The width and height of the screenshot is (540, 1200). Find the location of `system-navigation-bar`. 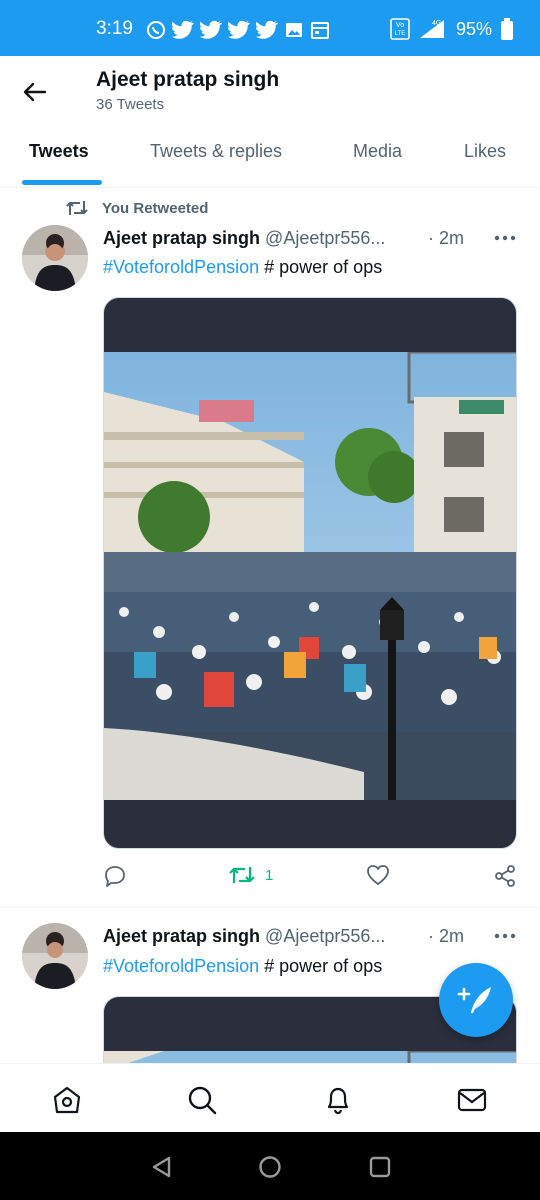

system-navigation-bar is located at coordinates (270, 1166).